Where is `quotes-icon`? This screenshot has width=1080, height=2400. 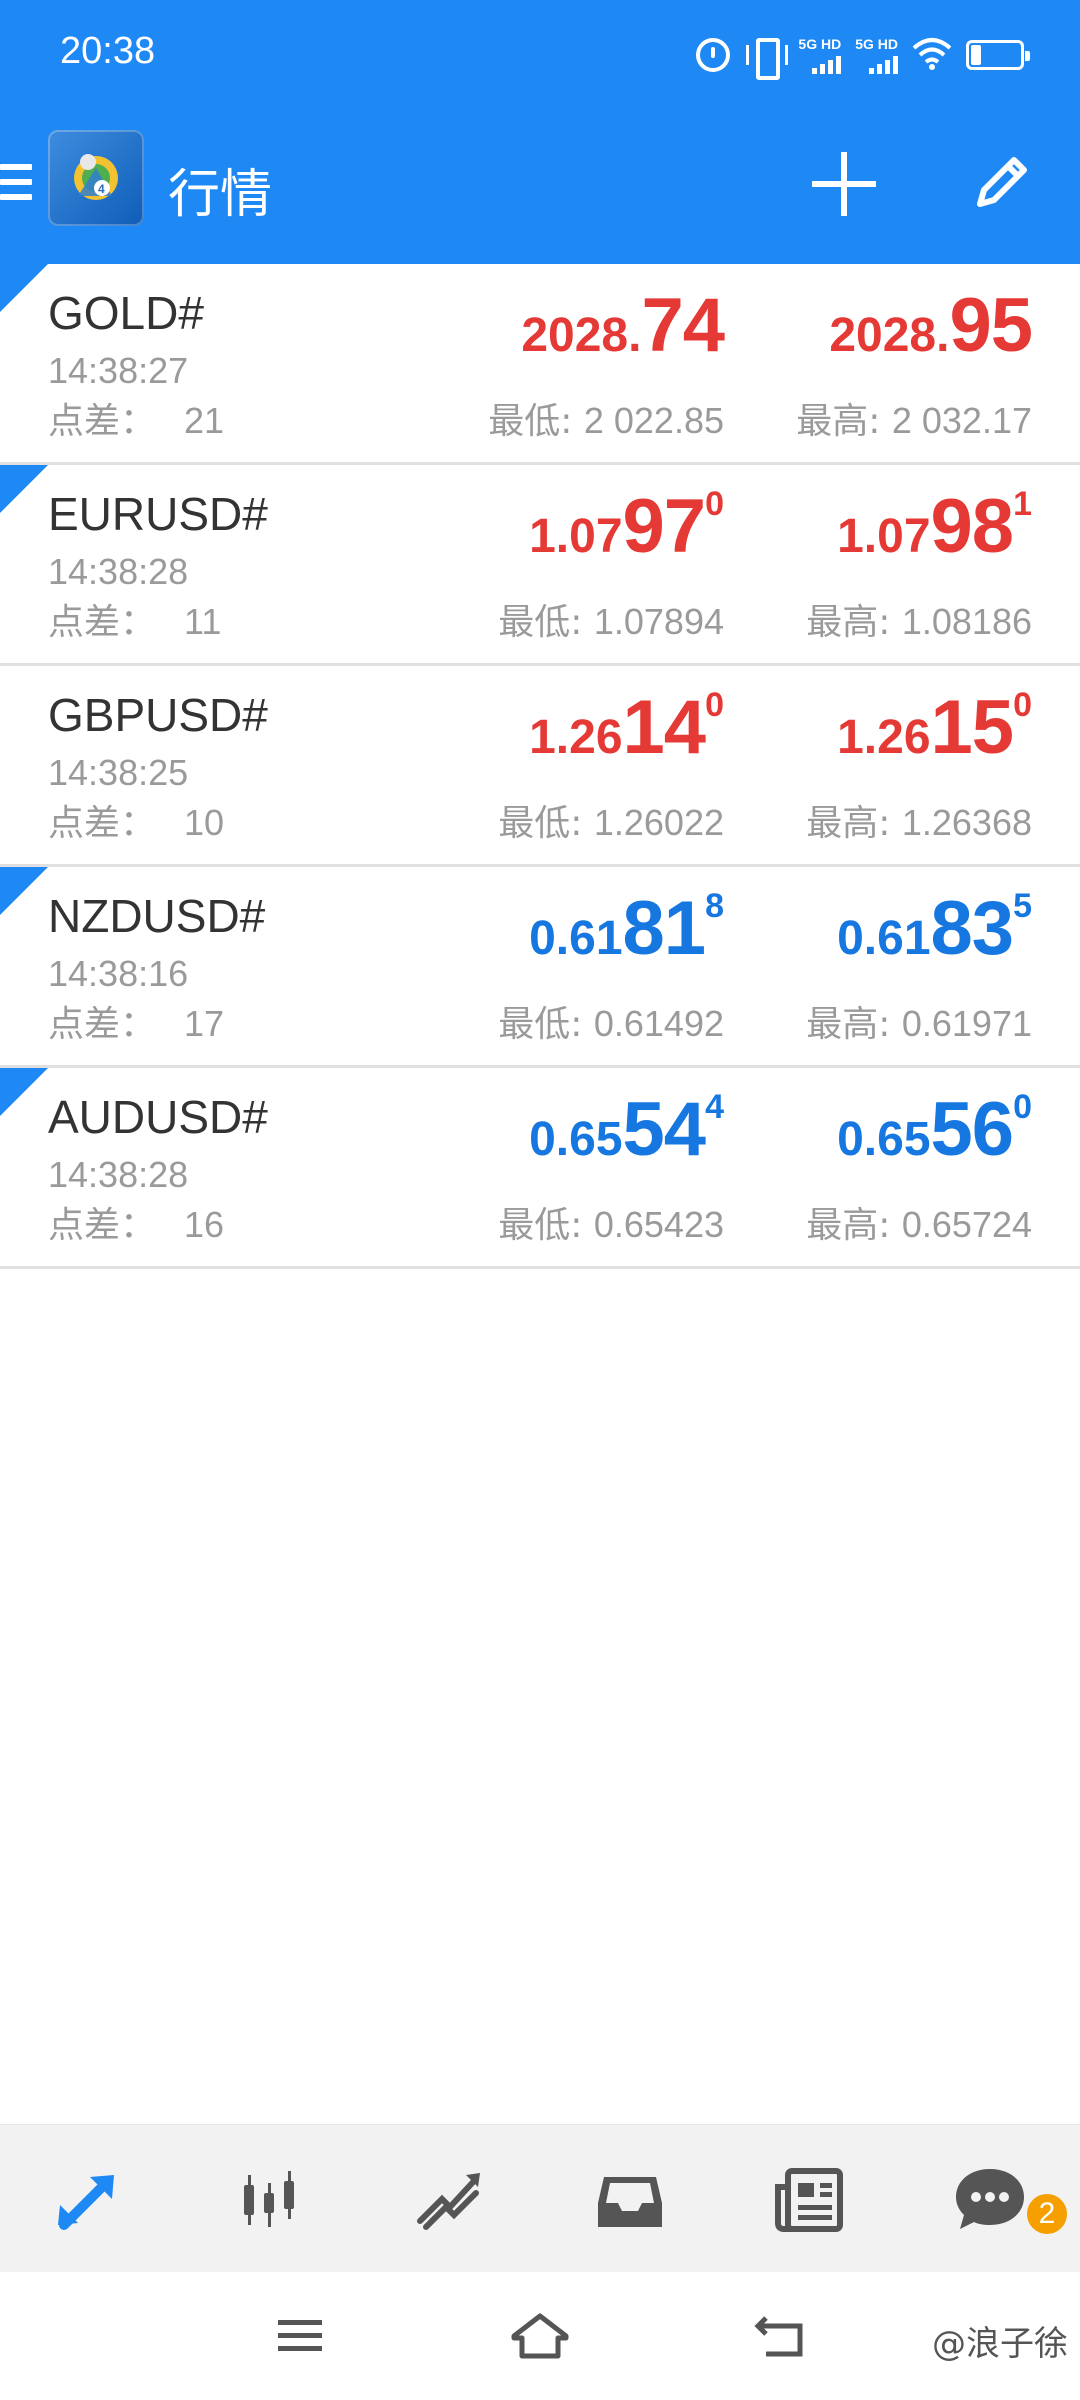 quotes-icon is located at coordinates (86, 2202).